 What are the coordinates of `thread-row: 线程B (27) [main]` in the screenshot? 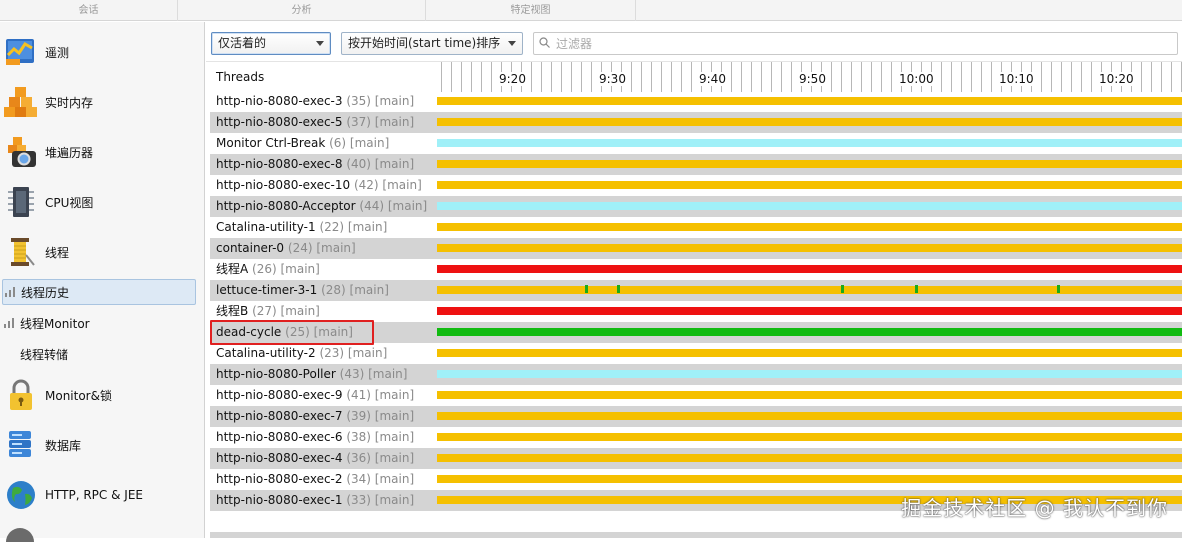 It's located at (696, 311).